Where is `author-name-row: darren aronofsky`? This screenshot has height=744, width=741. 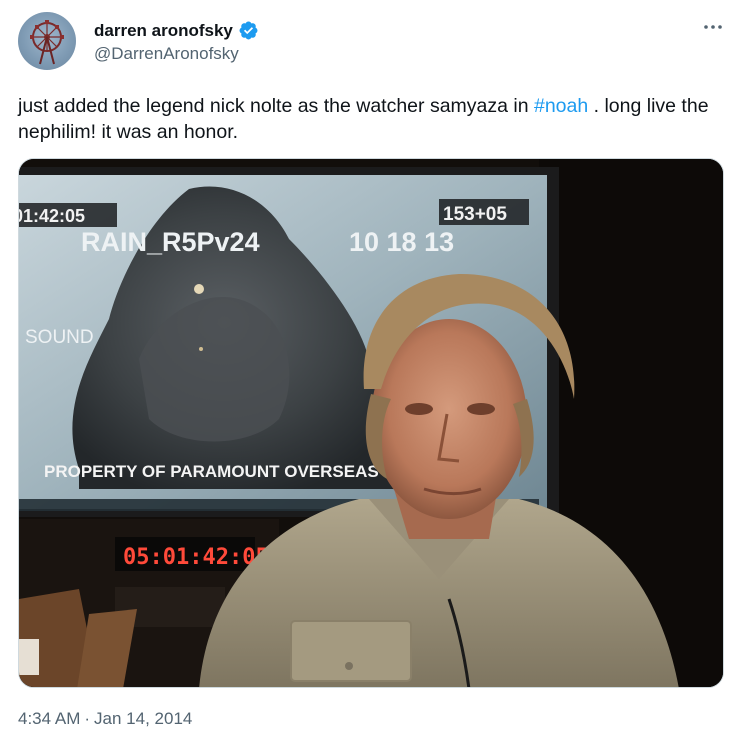 author-name-row: darren aronofsky is located at coordinates (176, 30).